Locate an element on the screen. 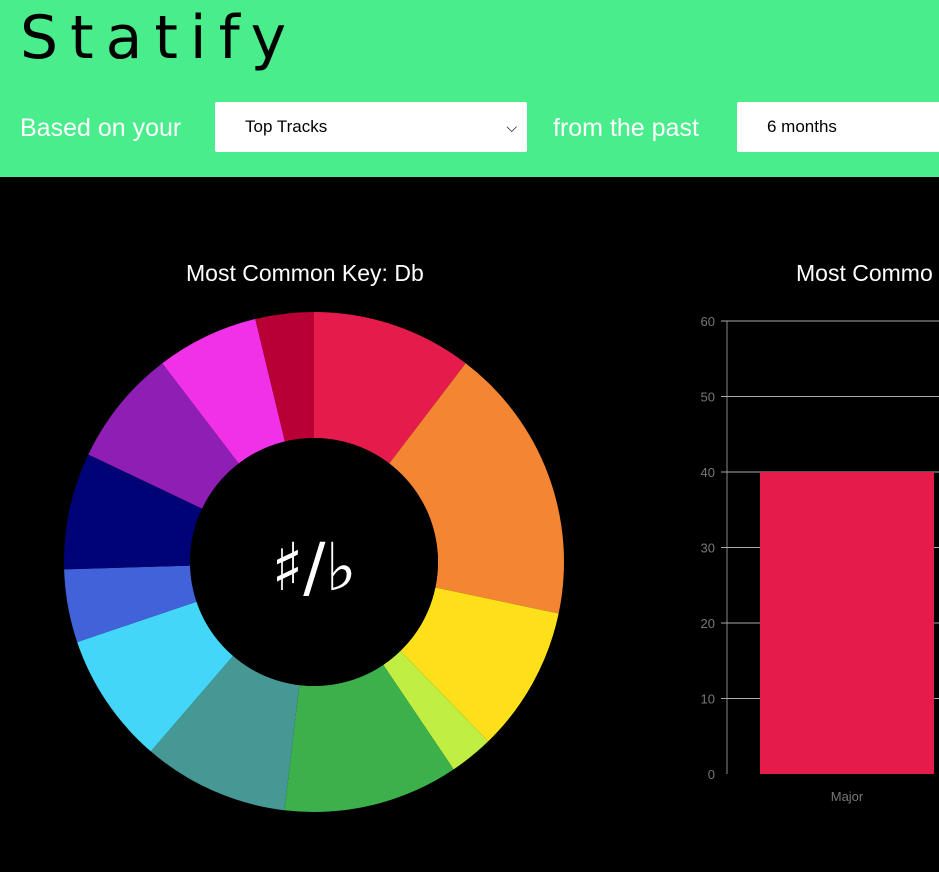  mode-chart-title: Most Commo is located at coordinates (864, 273).